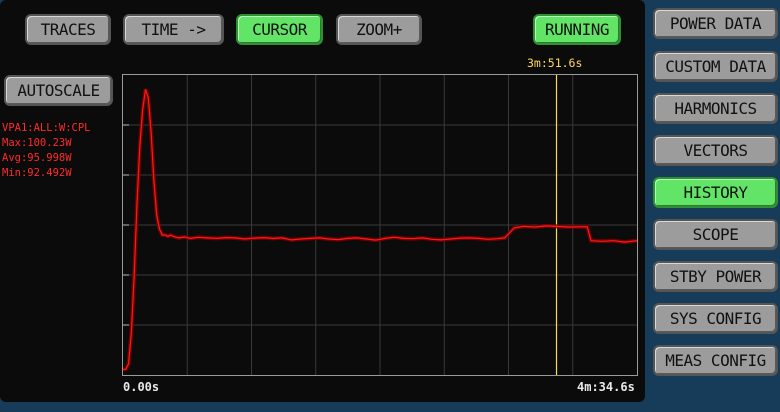 The height and width of the screenshot is (412, 780). What do you see at coordinates (715, 234) in the screenshot?
I see `scope-button: SCOPE` at bounding box center [715, 234].